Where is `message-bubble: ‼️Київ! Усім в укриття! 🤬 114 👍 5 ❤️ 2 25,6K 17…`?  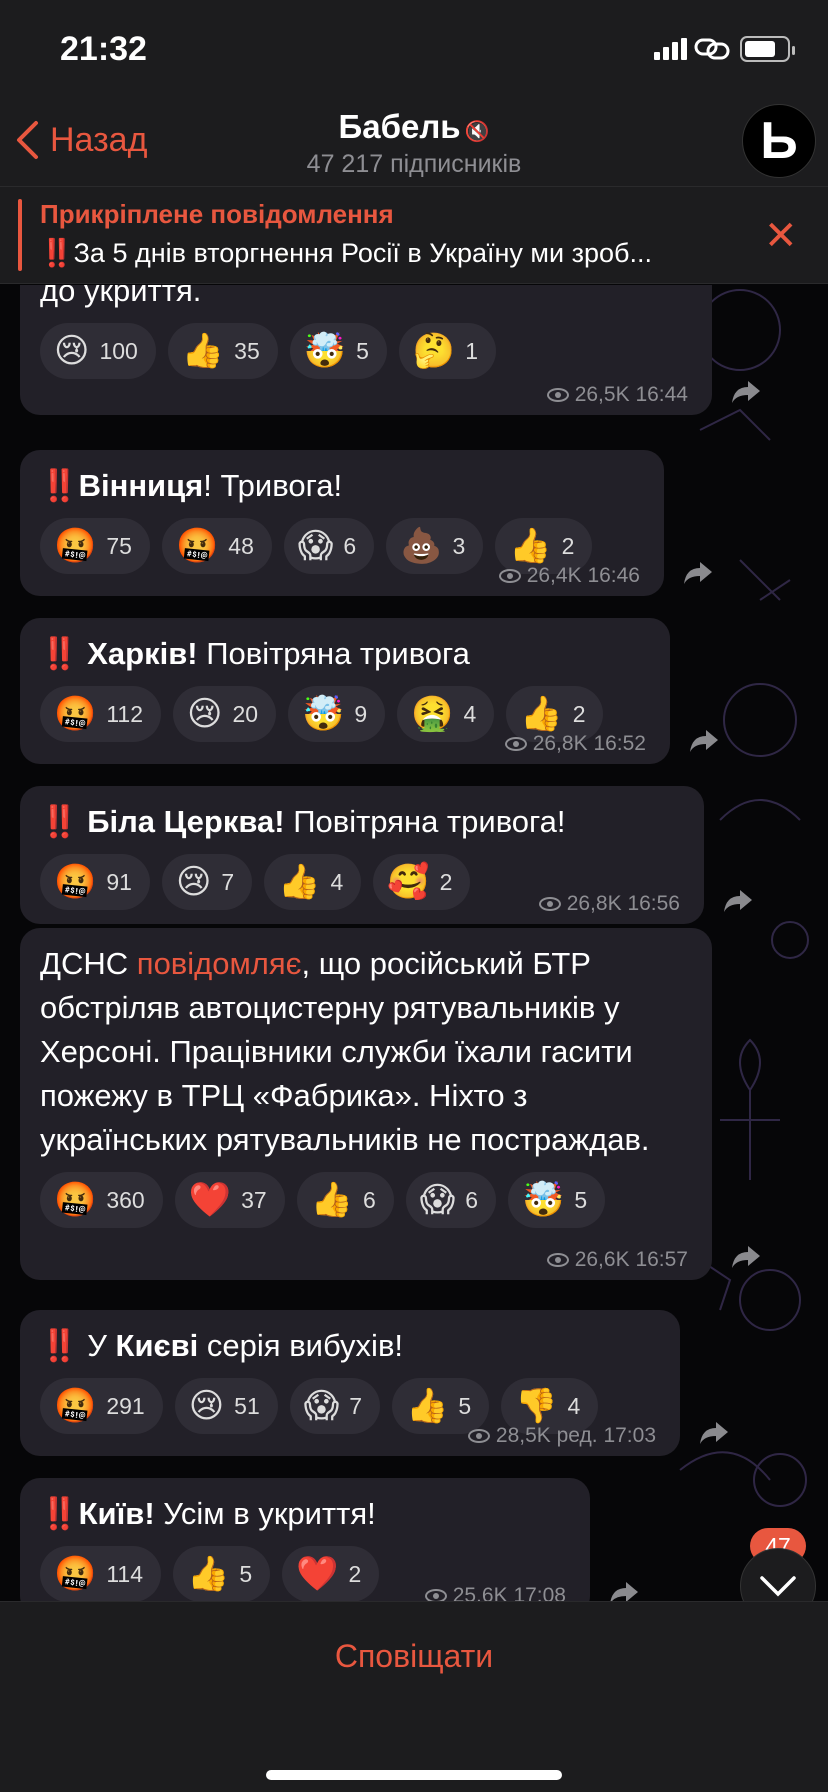
message-bubble: ‼️Київ! Усім в укриття! 🤬 114 👍 5 ❤️ 2 25,6K 17… is located at coordinates (305, 1539).